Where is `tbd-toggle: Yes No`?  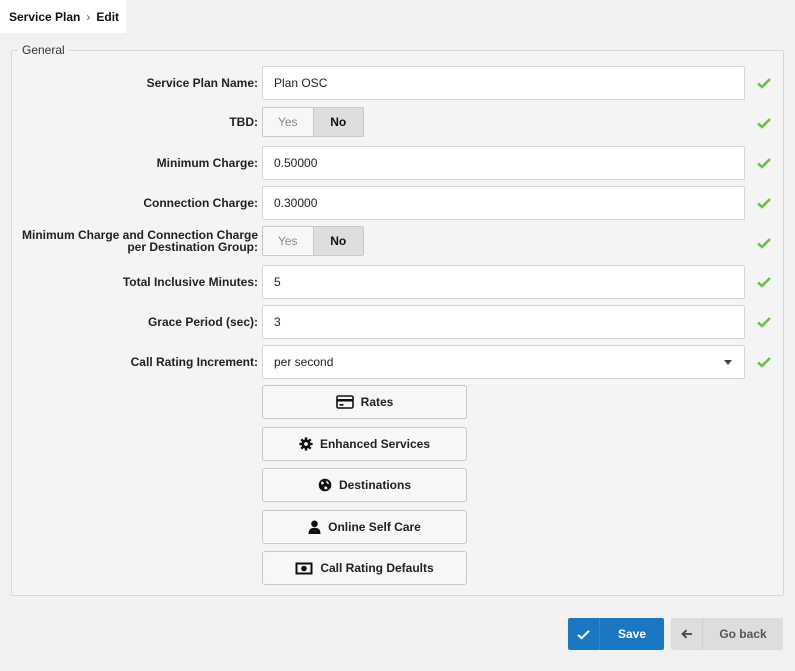 tbd-toggle: Yes No is located at coordinates (313, 122).